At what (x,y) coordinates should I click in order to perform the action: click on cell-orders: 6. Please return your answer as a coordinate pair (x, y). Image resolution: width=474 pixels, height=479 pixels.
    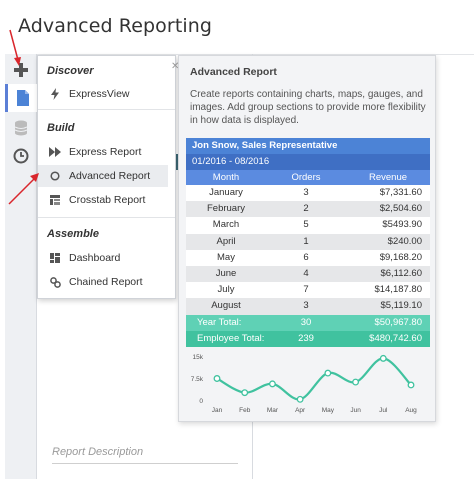
    Looking at the image, I should click on (306, 257).